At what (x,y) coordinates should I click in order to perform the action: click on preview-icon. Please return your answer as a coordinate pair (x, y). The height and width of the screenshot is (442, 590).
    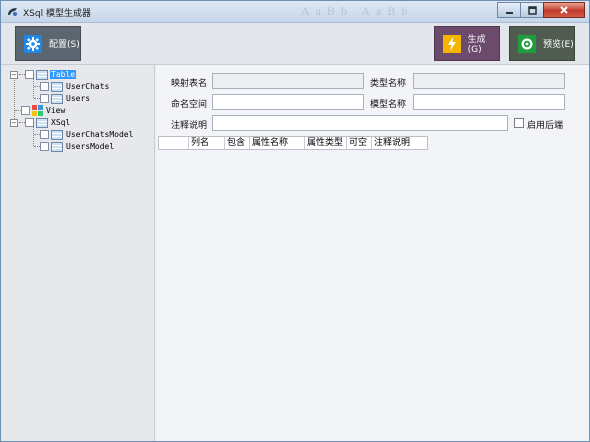
    Looking at the image, I should click on (527, 44).